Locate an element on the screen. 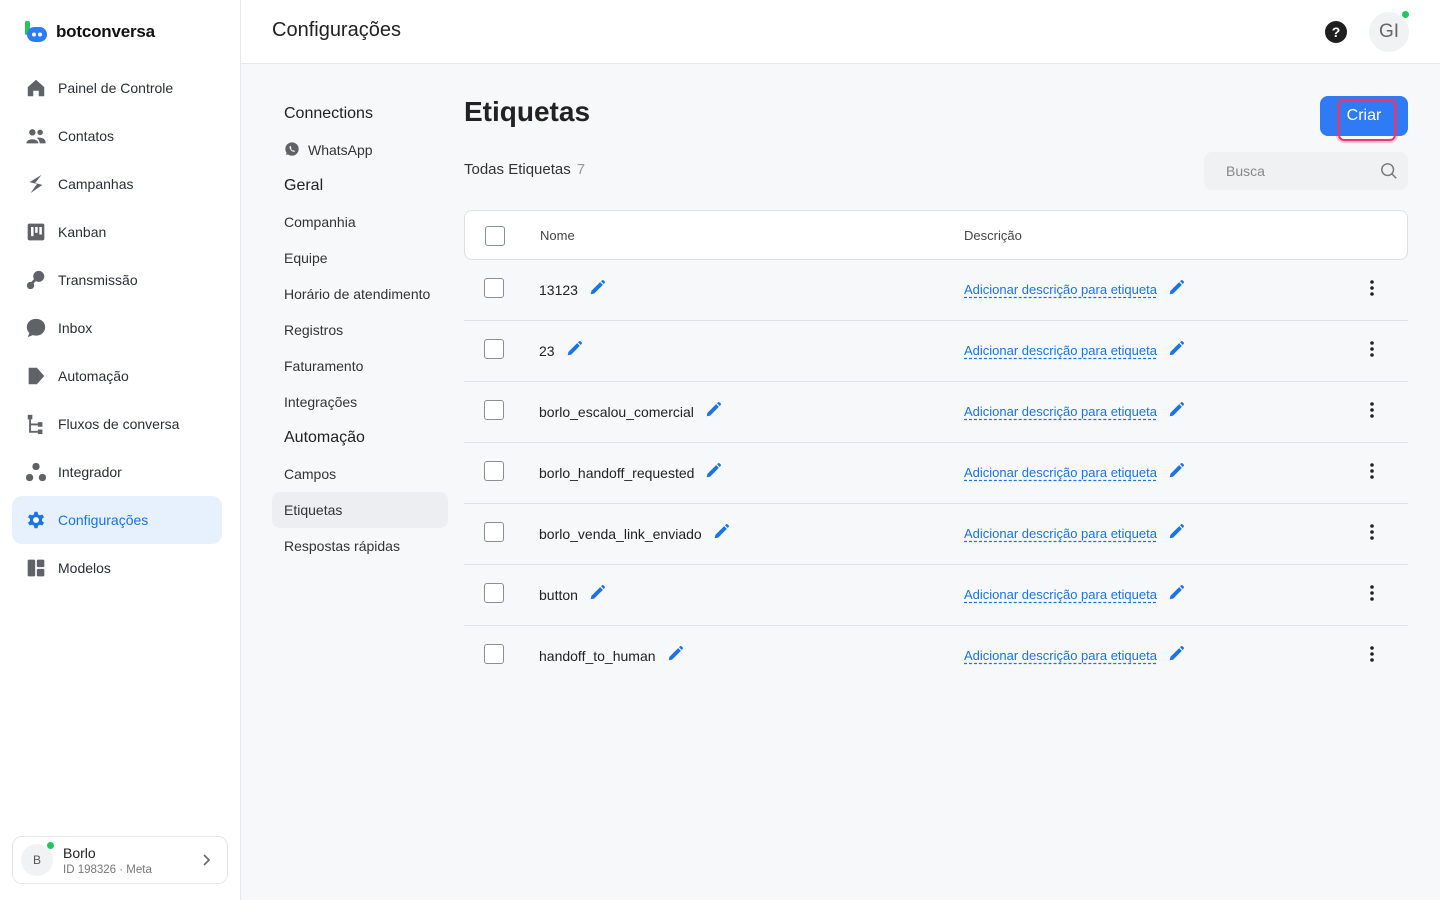  subnav-item-whatsapp: WhatsApp is located at coordinates (360, 150).